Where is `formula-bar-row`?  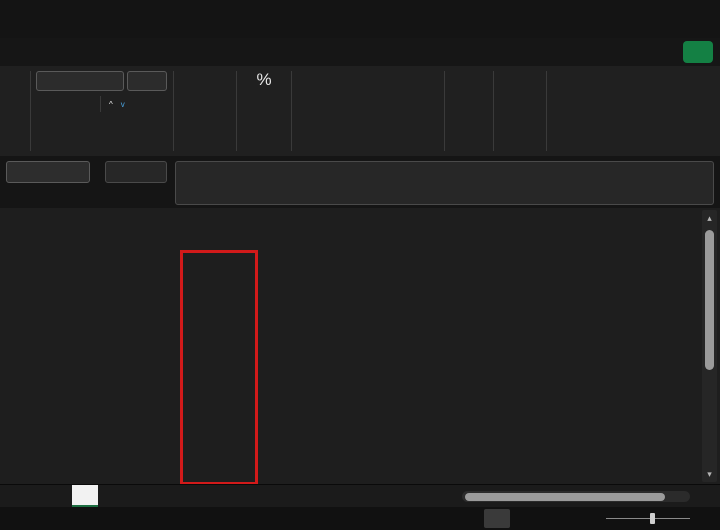 formula-bar-row is located at coordinates (360, 182).